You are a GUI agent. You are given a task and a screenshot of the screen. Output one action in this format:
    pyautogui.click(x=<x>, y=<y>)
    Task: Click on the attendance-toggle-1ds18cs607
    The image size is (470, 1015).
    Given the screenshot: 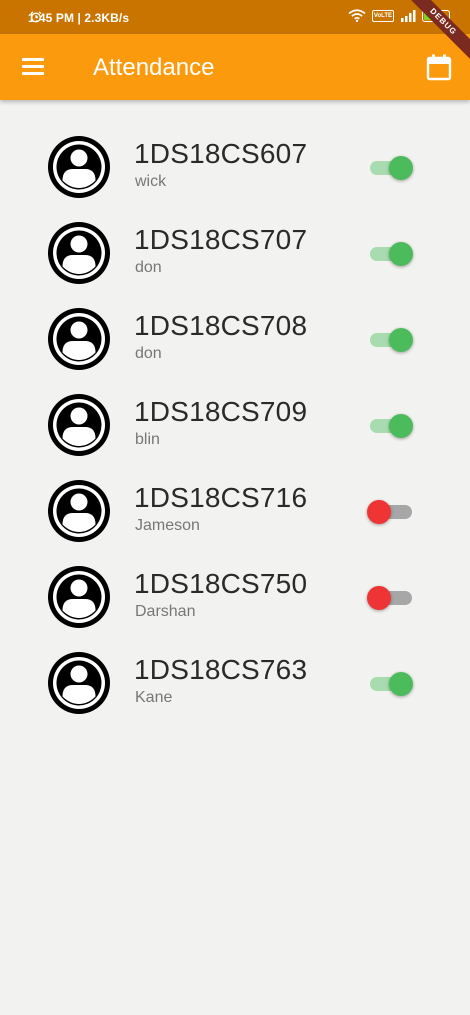 What is the action you would take?
    pyautogui.click(x=391, y=168)
    